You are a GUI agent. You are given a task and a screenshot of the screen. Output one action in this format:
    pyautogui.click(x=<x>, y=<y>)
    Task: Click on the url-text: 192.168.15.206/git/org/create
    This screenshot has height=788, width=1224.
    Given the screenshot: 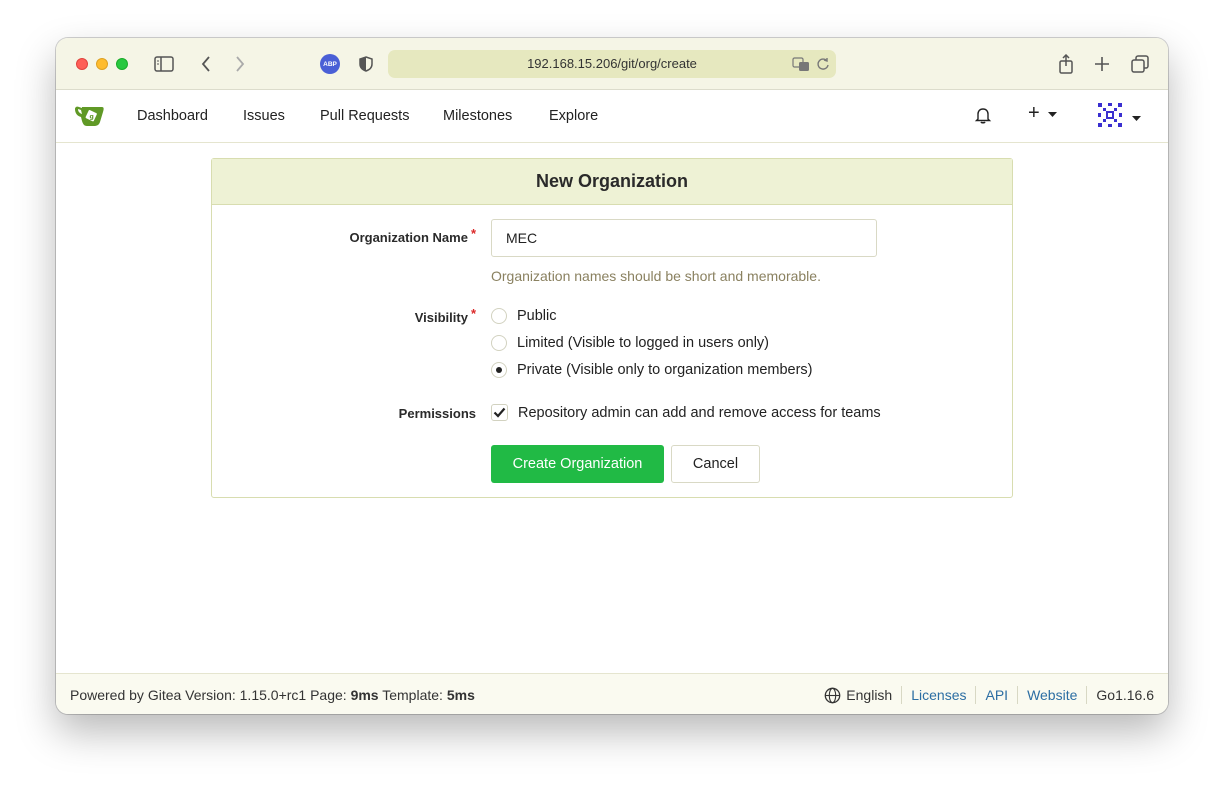 What is the action you would take?
    pyautogui.click(x=612, y=63)
    